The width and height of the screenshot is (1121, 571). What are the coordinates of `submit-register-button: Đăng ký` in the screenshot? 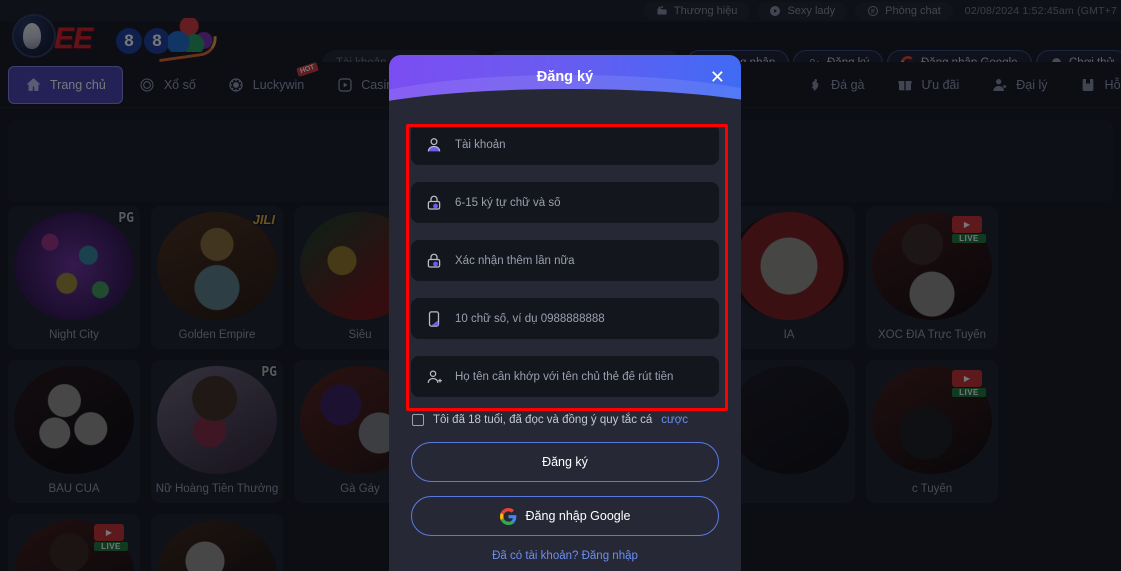 It's located at (565, 462).